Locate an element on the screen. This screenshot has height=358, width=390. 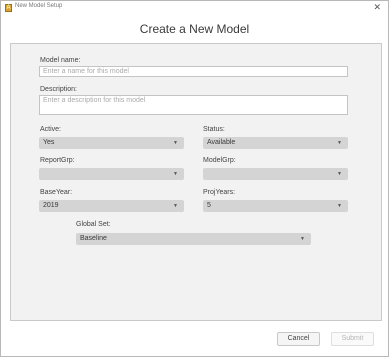
base-year-select: 2019 ▼ is located at coordinates (111, 206).